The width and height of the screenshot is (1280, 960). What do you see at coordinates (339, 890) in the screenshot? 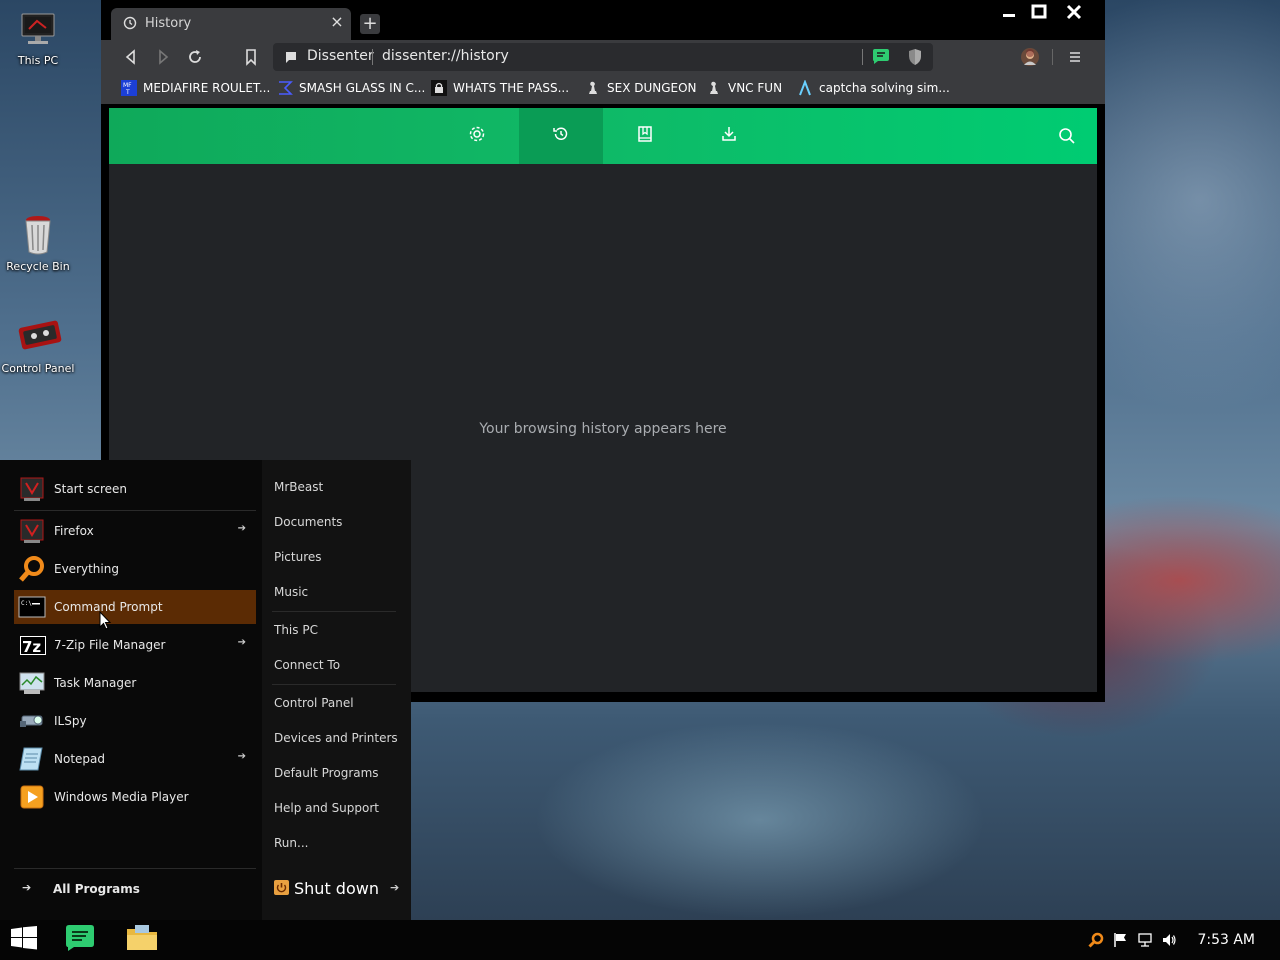
I see `shutdown-button: Shut down ➔` at bounding box center [339, 890].